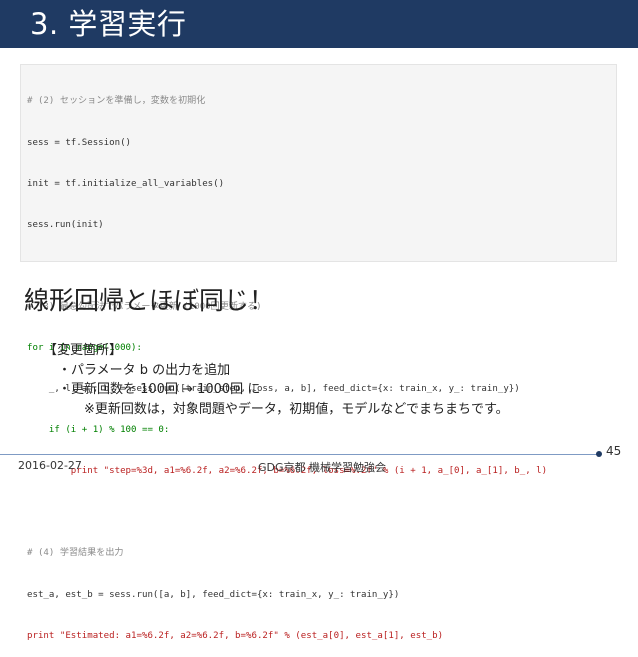 This screenshot has height=657, width=638. What do you see at coordinates (83, 350) in the screenshot?
I see `notes-header: 【変更箇所】` at bounding box center [83, 350].